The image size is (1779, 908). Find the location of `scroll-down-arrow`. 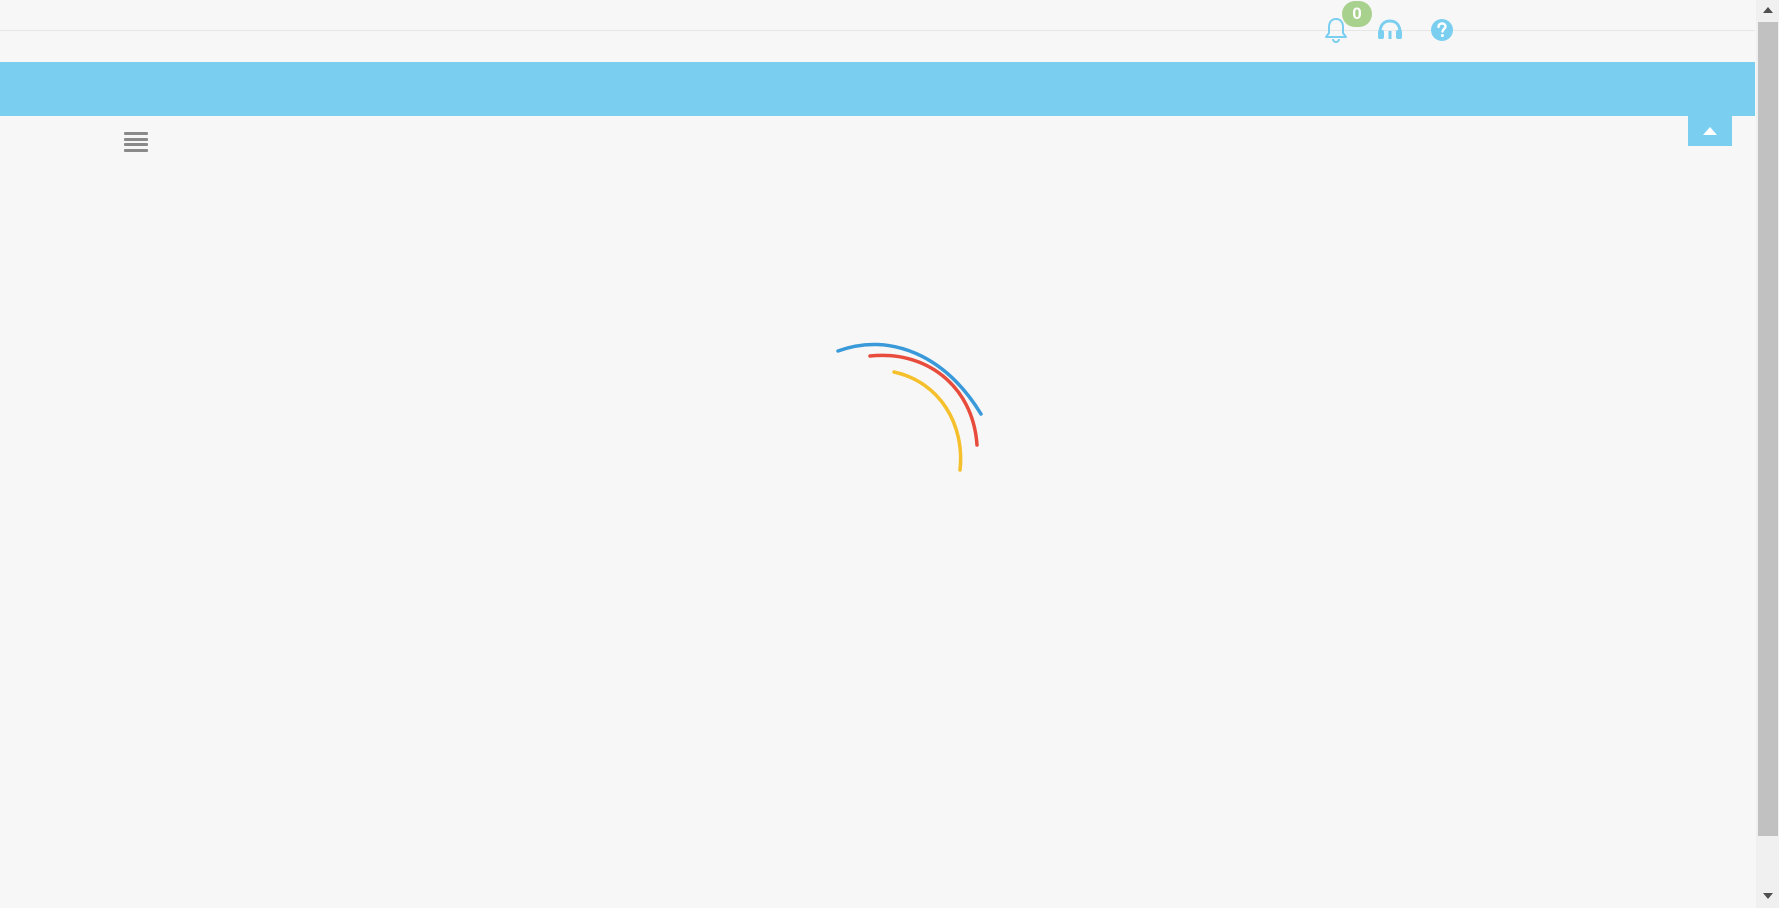

scroll-down-arrow is located at coordinates (1767, 896).